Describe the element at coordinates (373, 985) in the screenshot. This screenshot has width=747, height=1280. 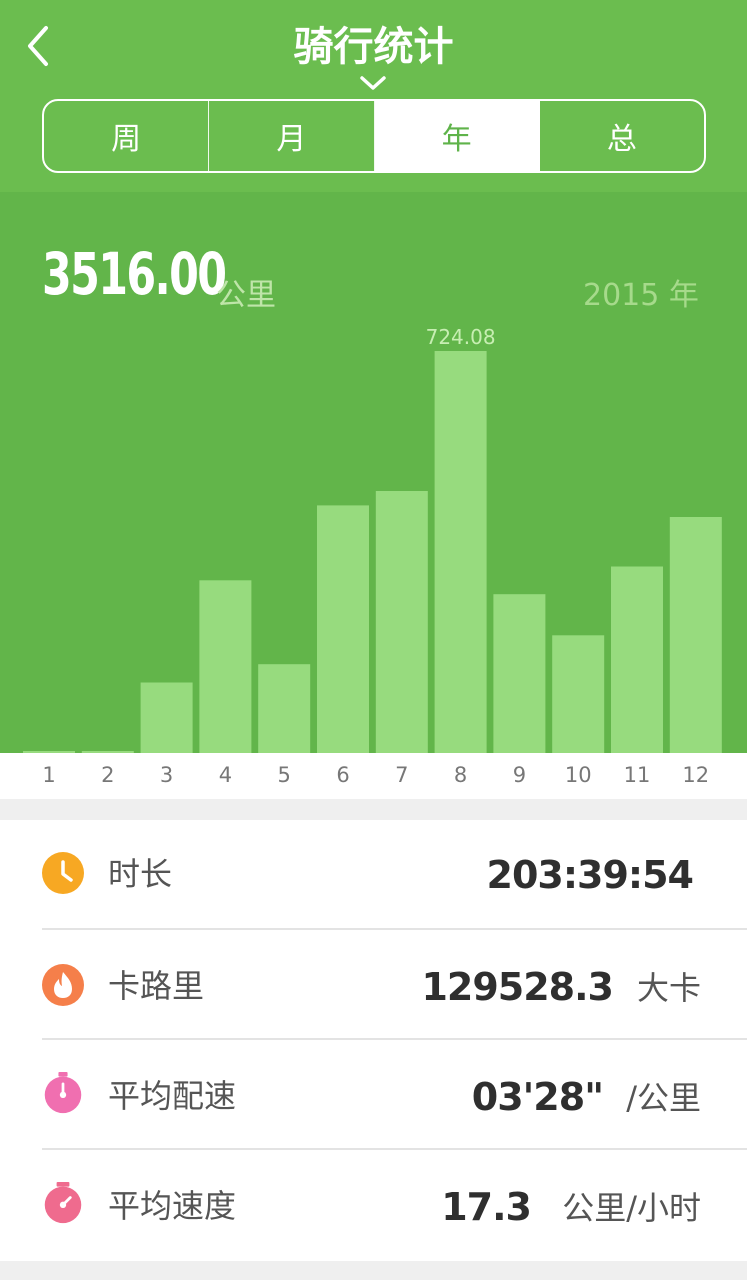
I see `stat-row-calories: 卡路里 129528.3 大卡` at that location.